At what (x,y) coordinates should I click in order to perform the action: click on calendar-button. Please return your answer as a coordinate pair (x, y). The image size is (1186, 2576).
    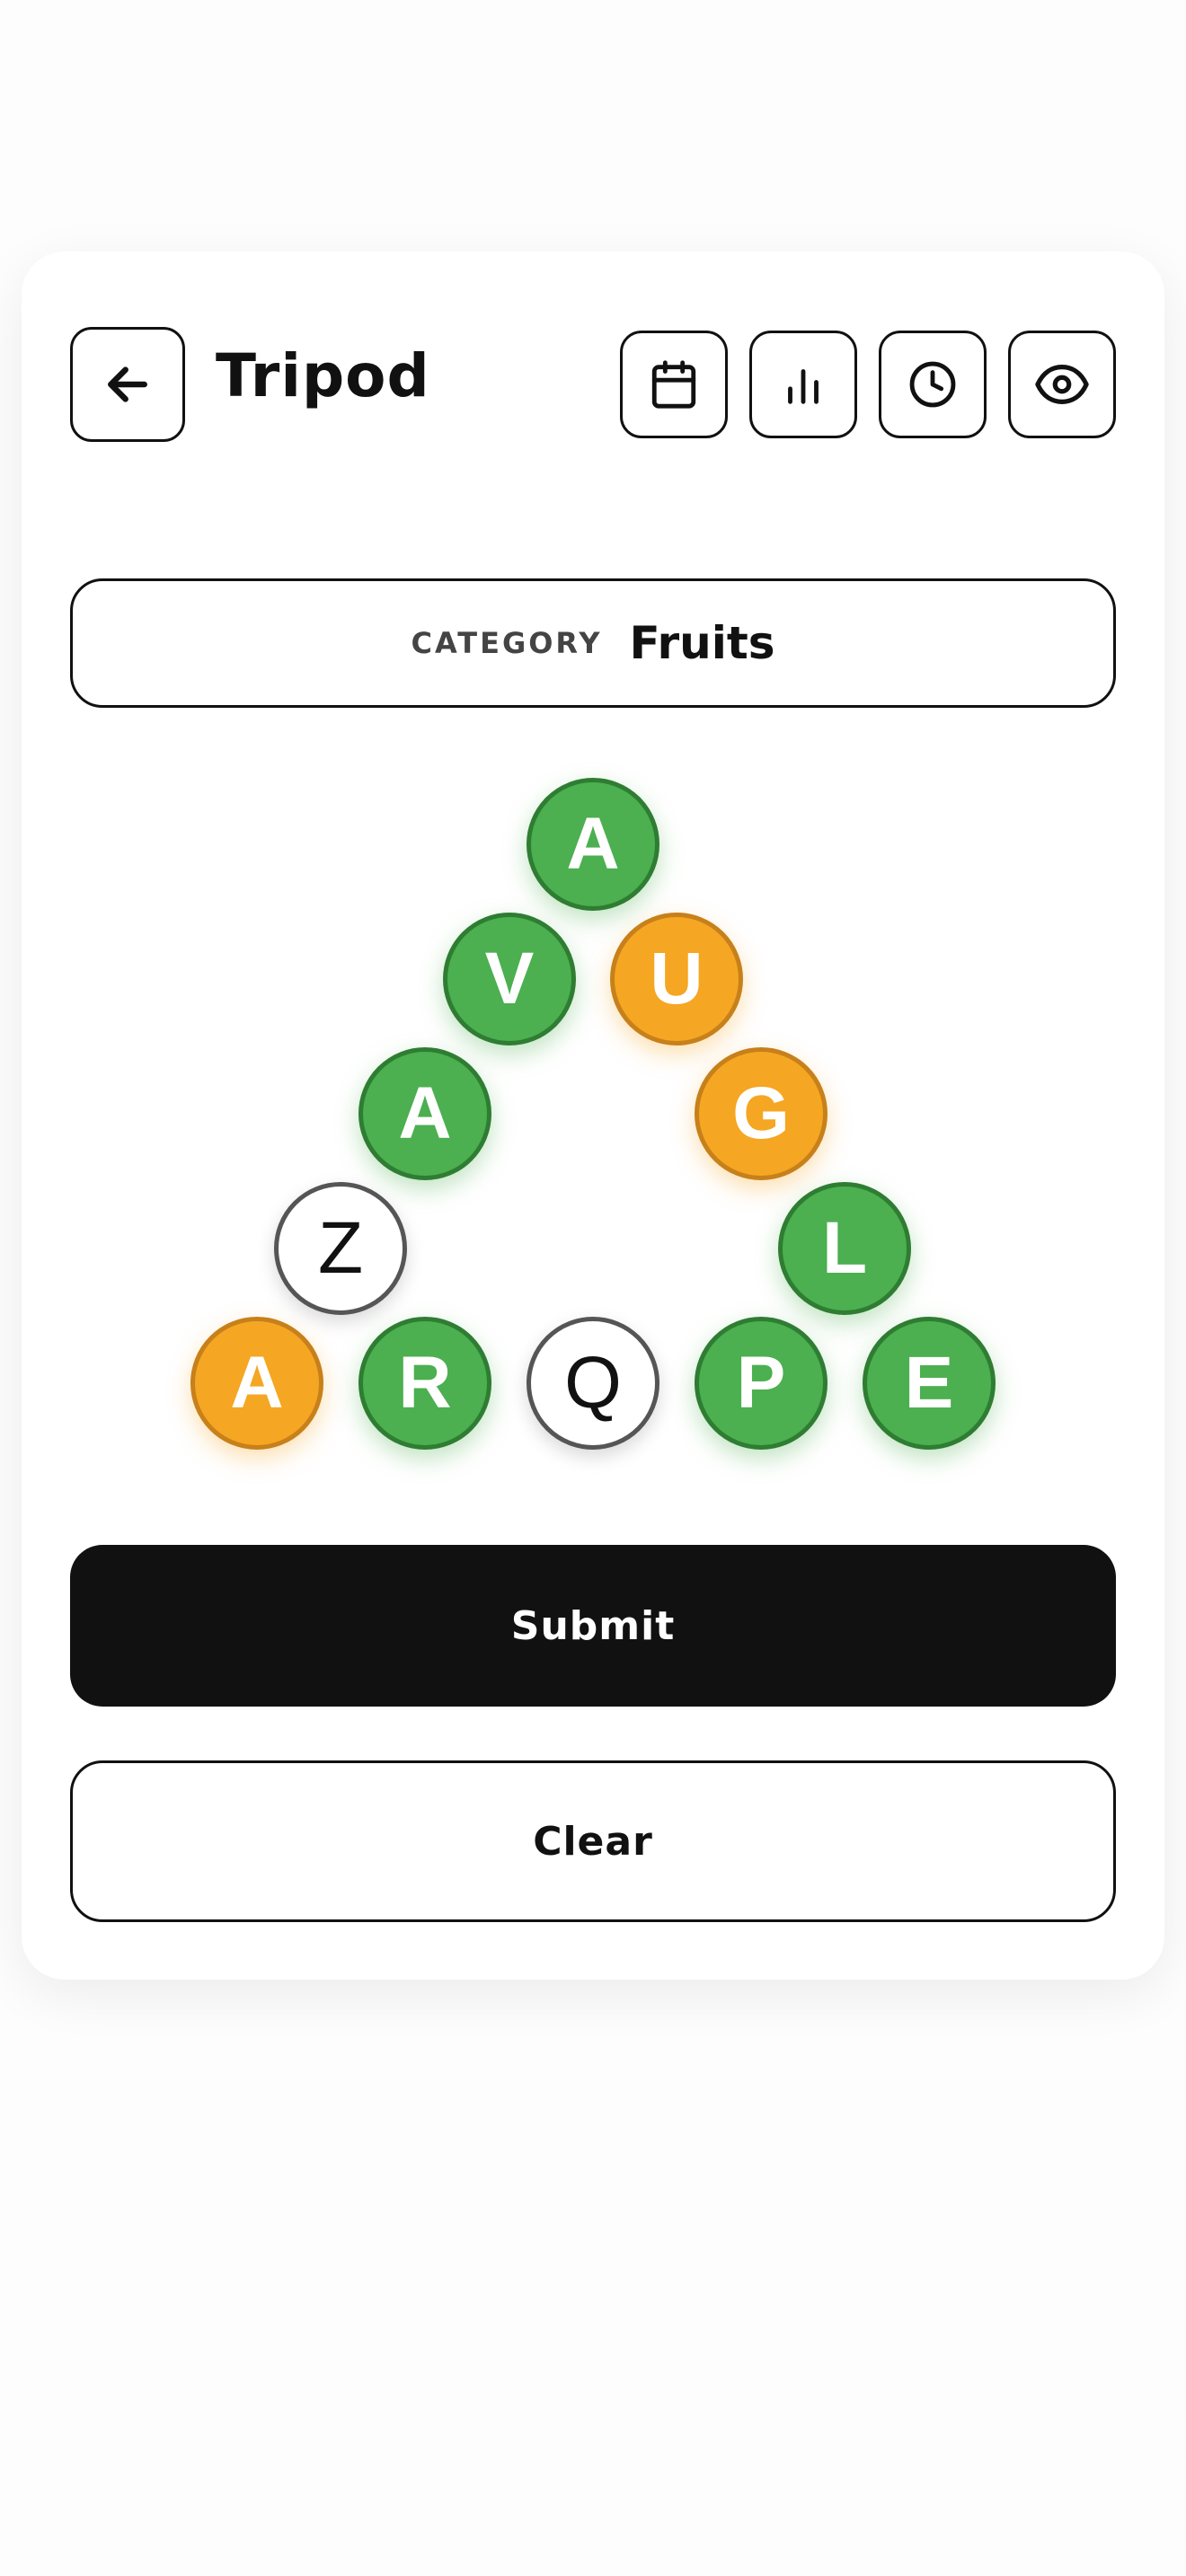
    Looking at the image, I should click on (674, 384).